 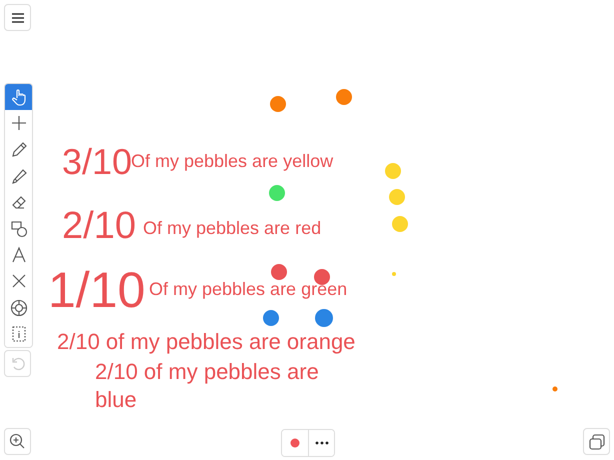 I want to click on more-icon, so click(x=321, y=443).